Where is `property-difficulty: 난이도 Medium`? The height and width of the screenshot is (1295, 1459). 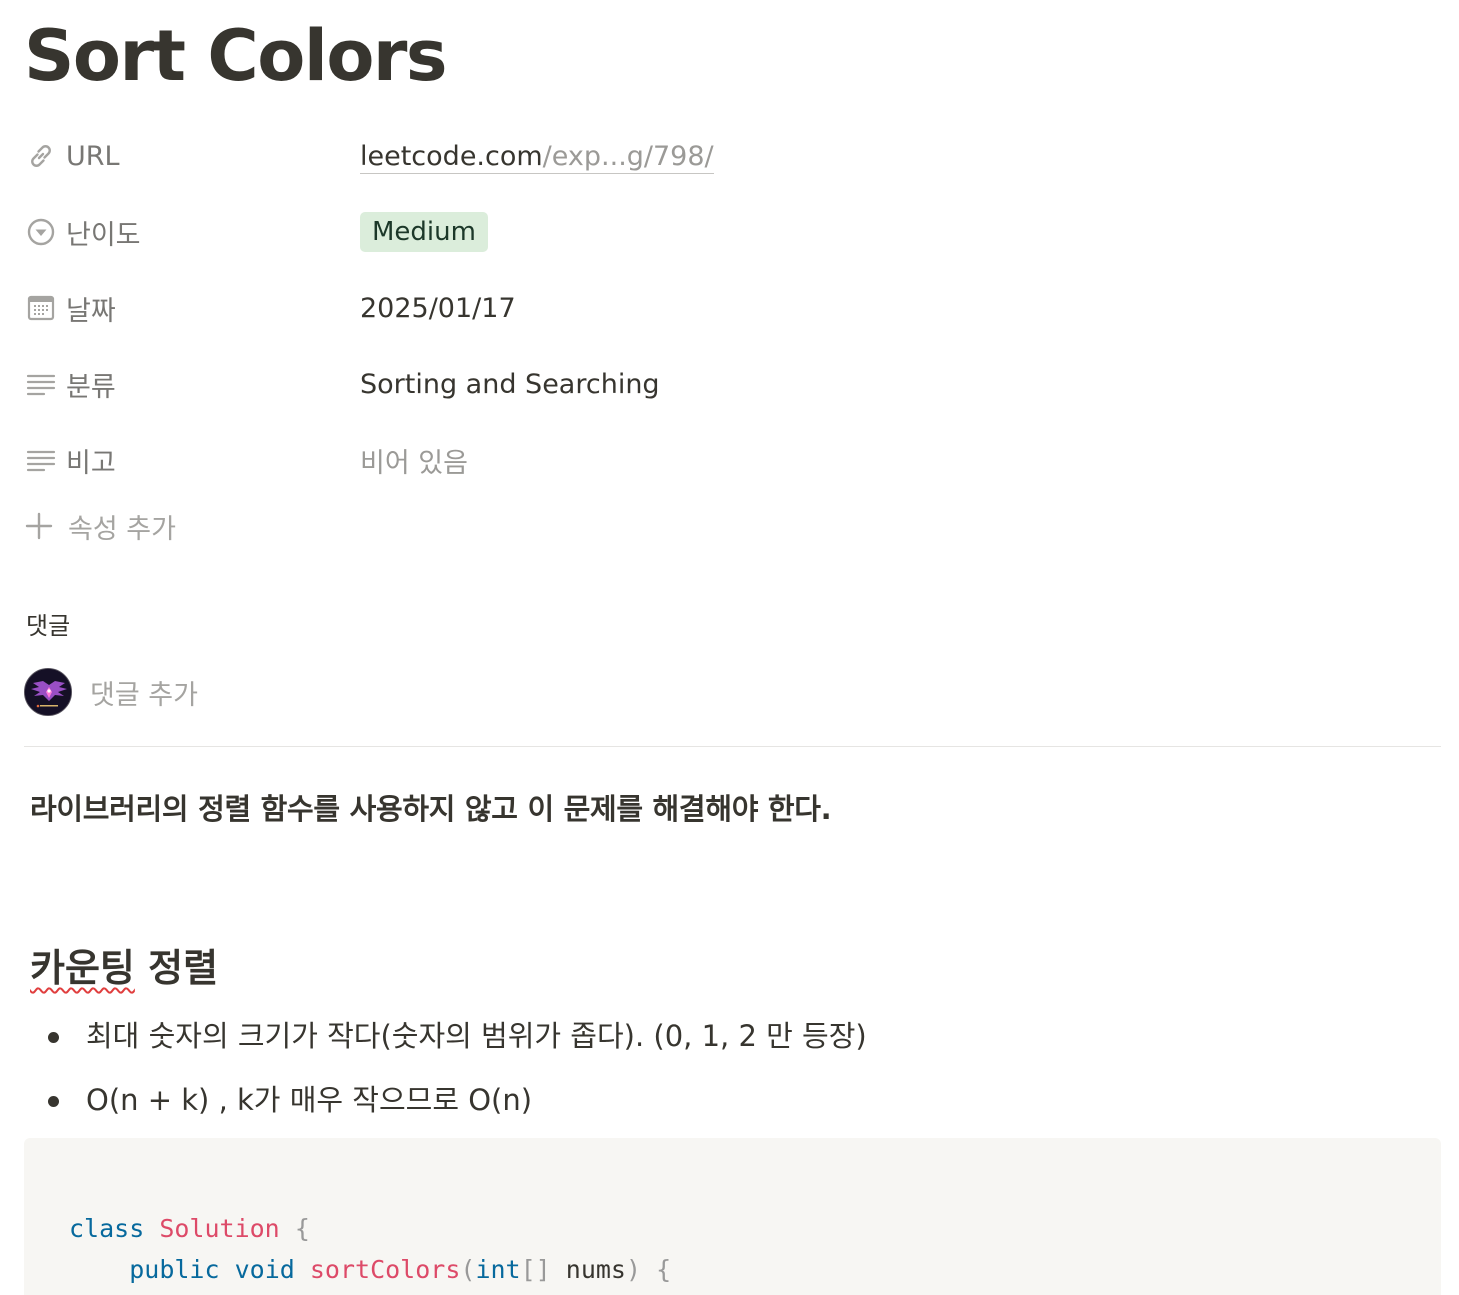
property-difficulty: 난이도 Medium is located at coordinates (724, 232).